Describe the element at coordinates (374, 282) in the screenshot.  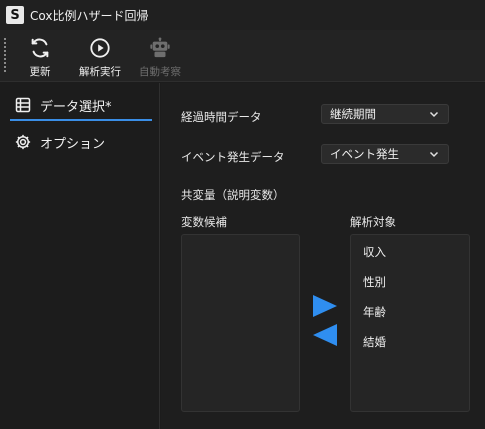
I see `list-item: 性別` at that location.